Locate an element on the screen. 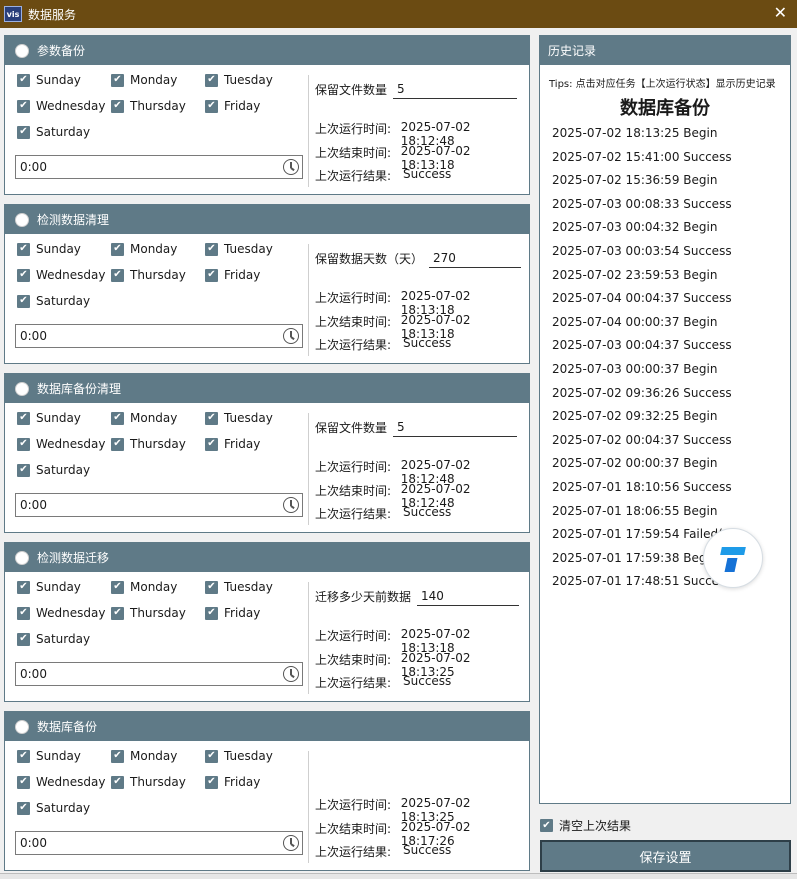 Image resolution: width=797 pixels, height=879 pixels. clear-last-result-checkbox: ✔ 清空上次结果 is located at coordinates (585, 825).